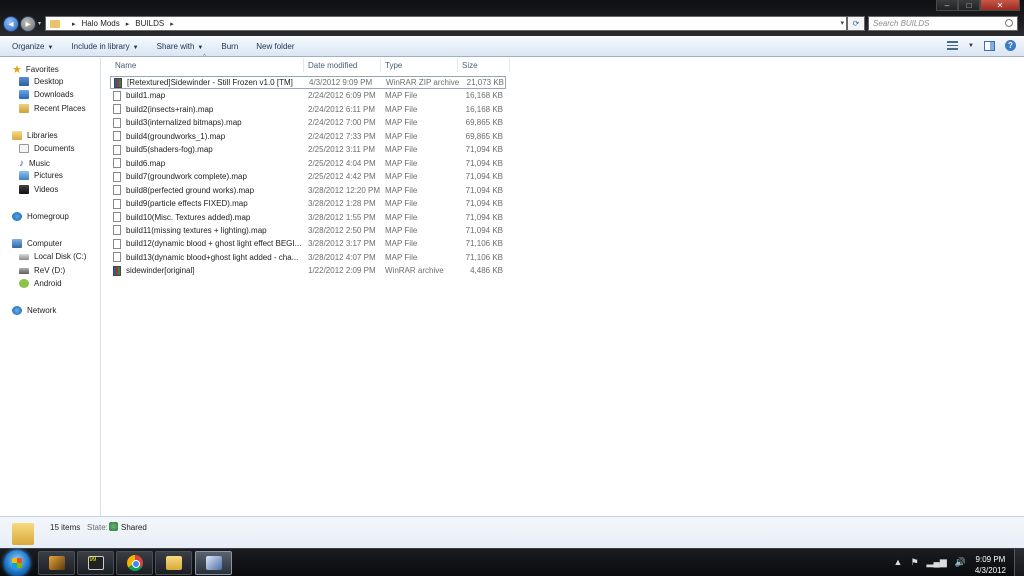  What do you see at coordinates (101, 23) in the screenshot?
I see `breadcrumb-halo-mods: Halo Mods` at bounding box center [101, 23].